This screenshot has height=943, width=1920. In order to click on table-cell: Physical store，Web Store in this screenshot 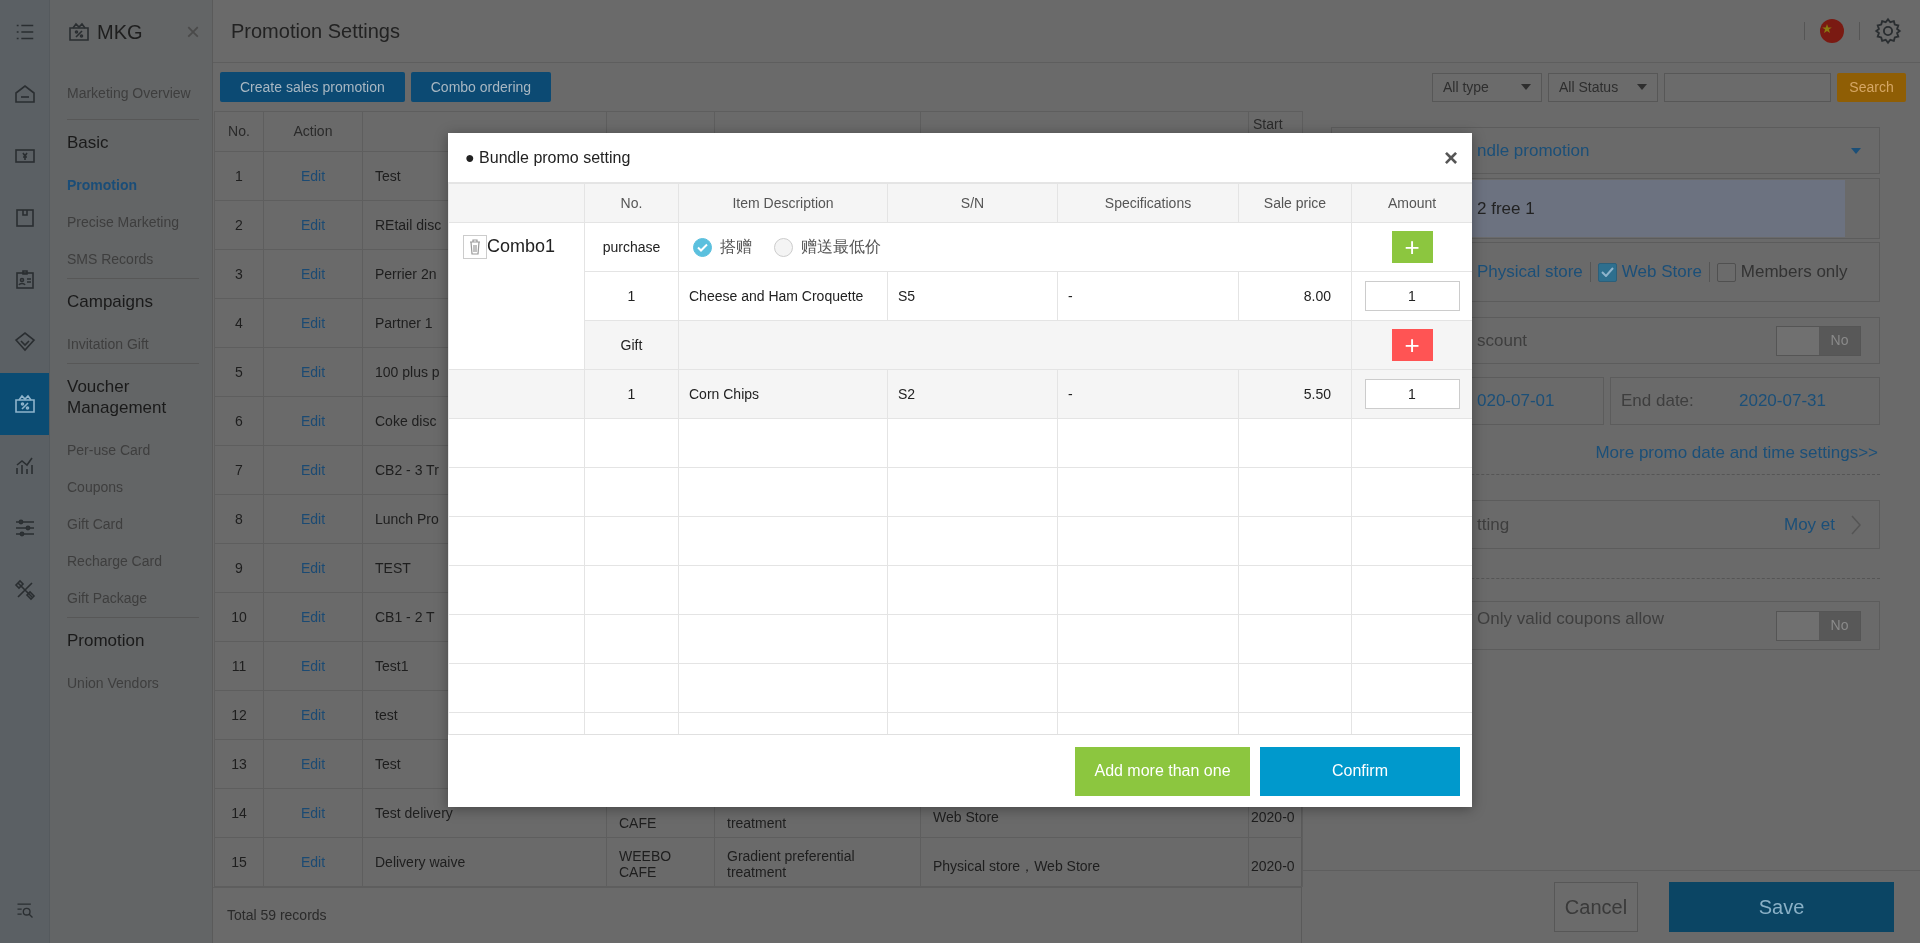, I will do `click(1084, 862)`.